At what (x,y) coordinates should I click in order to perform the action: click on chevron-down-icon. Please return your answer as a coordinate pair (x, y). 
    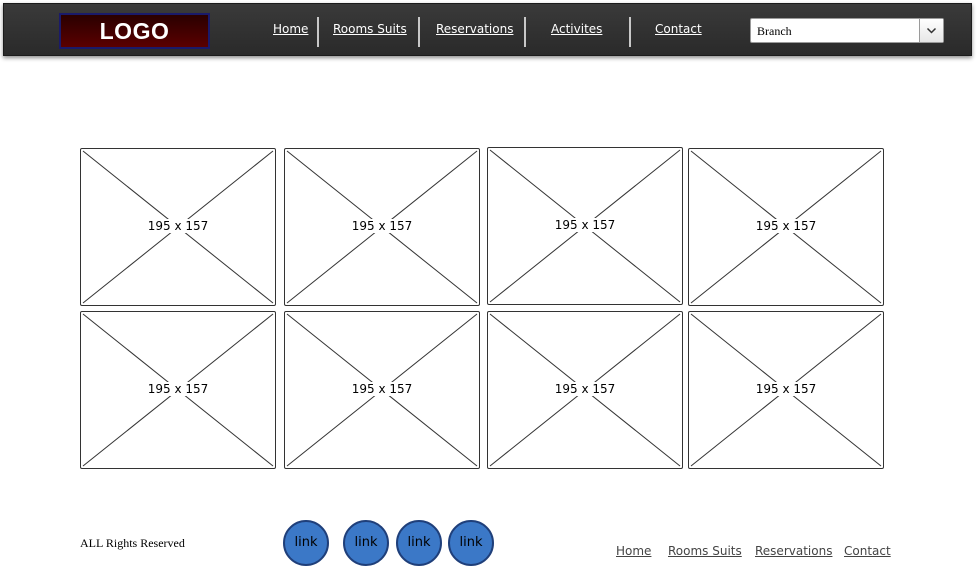
    Looking at the image, I should click on (931, 30).